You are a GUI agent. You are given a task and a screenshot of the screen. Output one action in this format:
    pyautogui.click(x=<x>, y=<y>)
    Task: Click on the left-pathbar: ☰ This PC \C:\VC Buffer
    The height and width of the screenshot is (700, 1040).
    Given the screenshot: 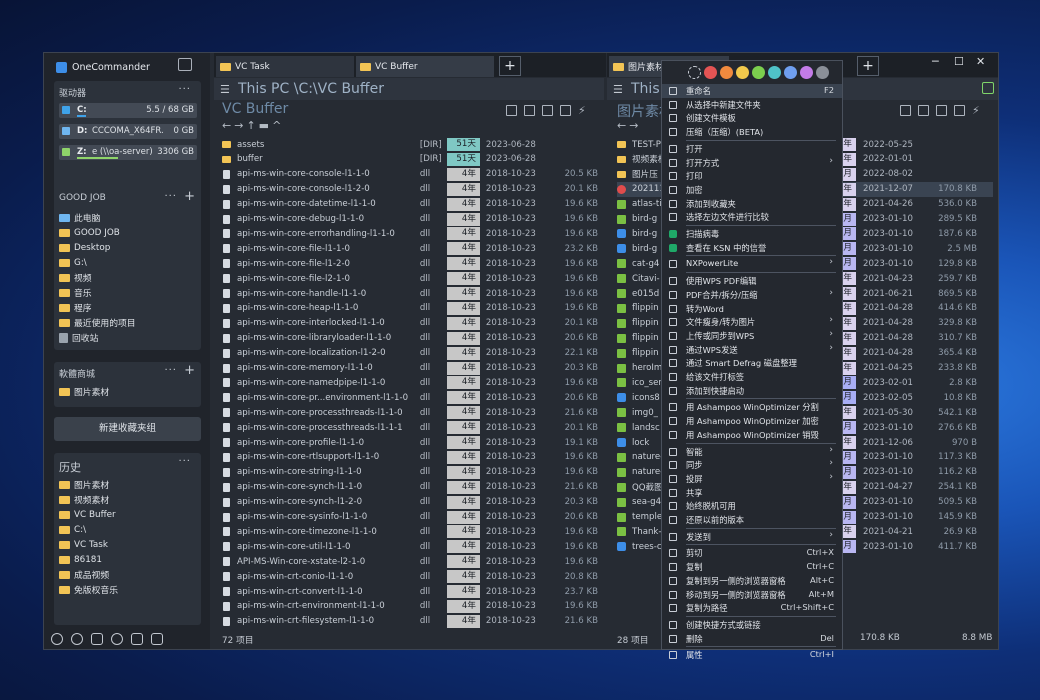 What is the action you would take?
    pyautogui.click(x=409, y=89)
    